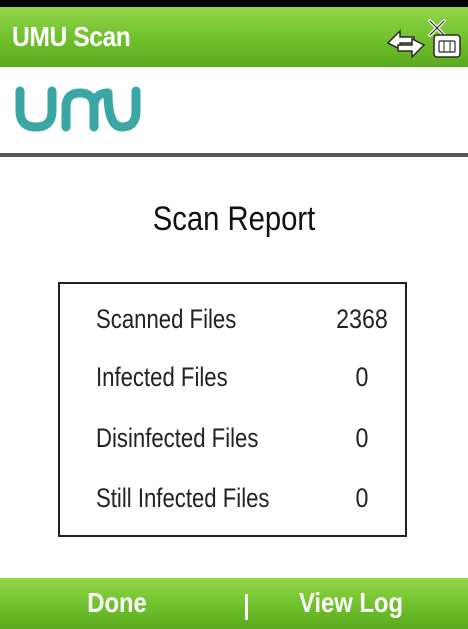 This screenshot has width=468, height=629. What do you see at coordinates (234, 37) in the screenshot?
I see `title-bar: UMU Scan` at bounding box center [234, 37].